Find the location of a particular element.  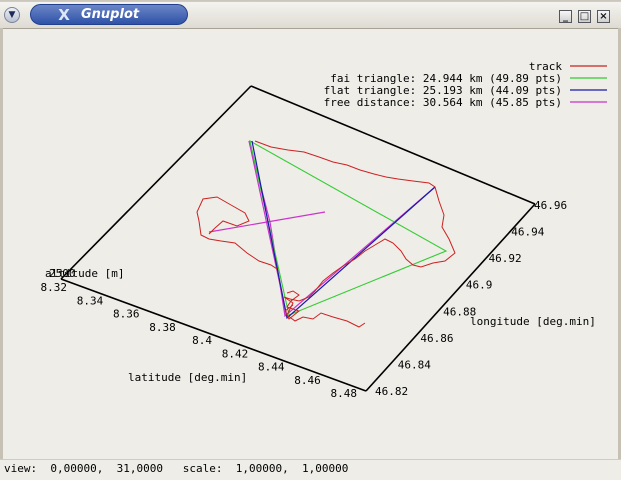

free-distance-series is located at coordinates (322, 229).